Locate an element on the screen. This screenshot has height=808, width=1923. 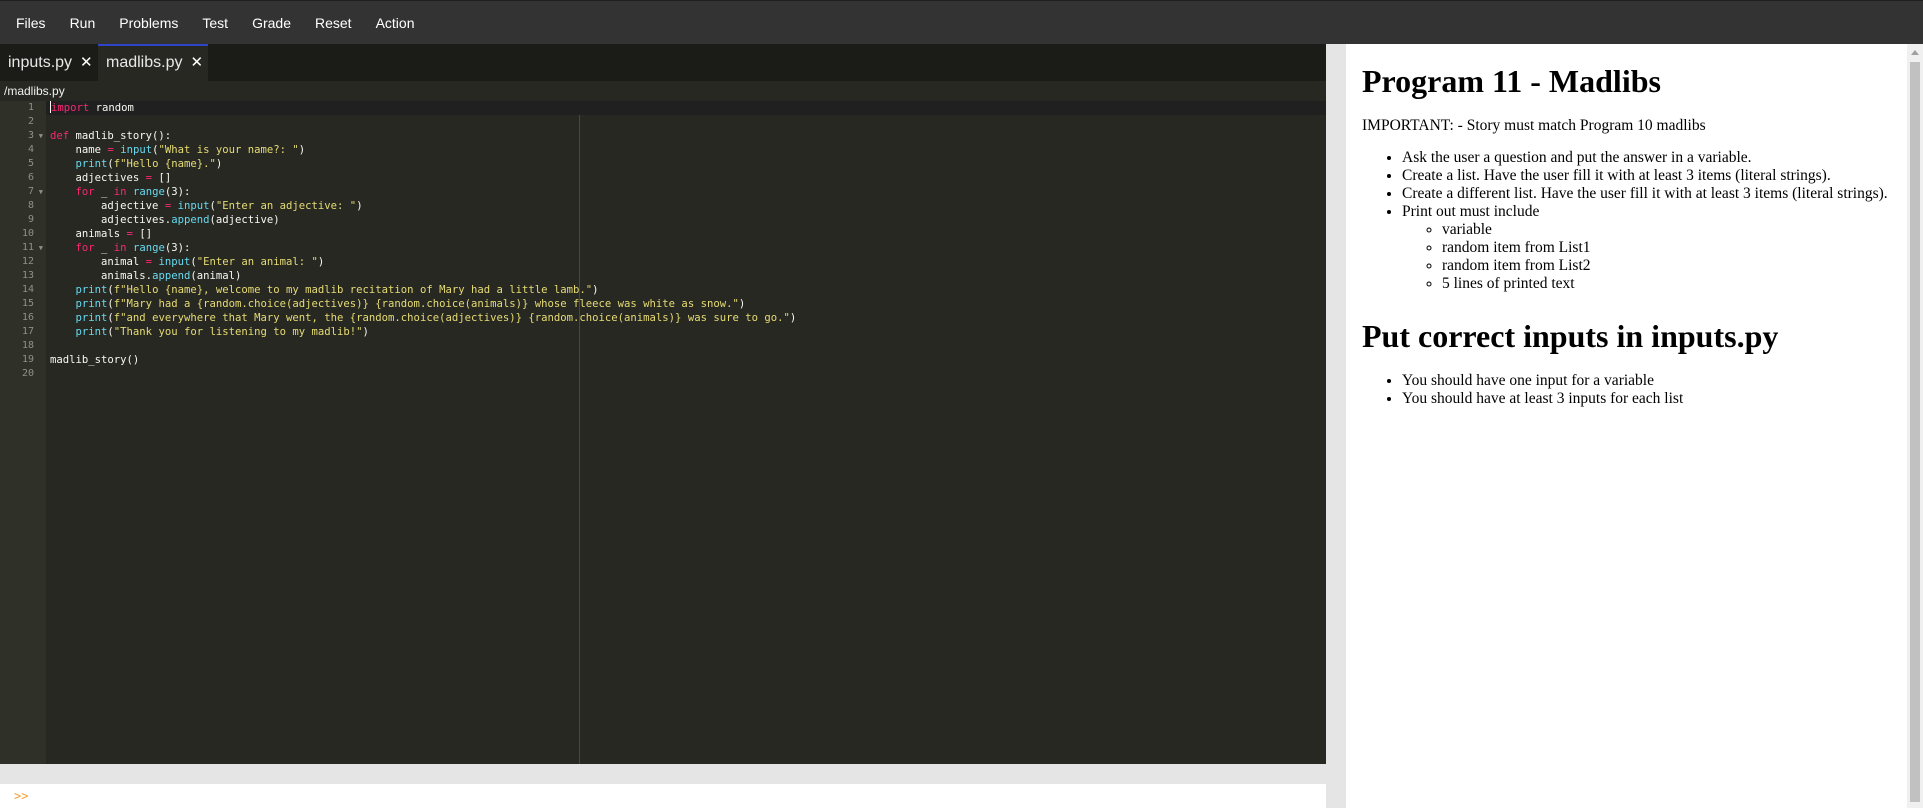
tab-bar: inputs.py ✕ madlibs.py ✕ is located at coordinates (663, 62).